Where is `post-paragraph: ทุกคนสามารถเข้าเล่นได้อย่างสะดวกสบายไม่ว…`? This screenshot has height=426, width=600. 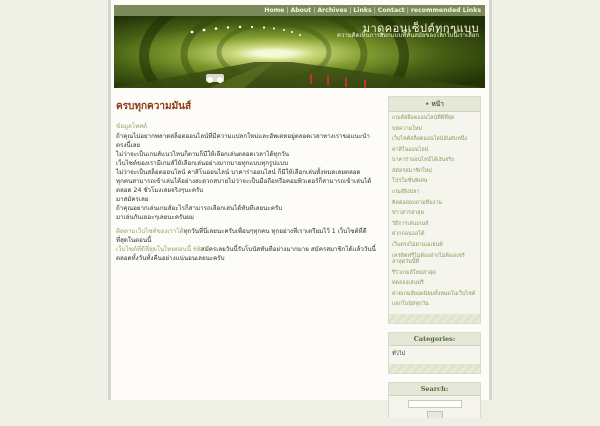
post-paragraph: ทุกคนสามารถเข้าเล่นได้อย่างสะดวกสบายไม่ว… is located at coordinates (244, 186).